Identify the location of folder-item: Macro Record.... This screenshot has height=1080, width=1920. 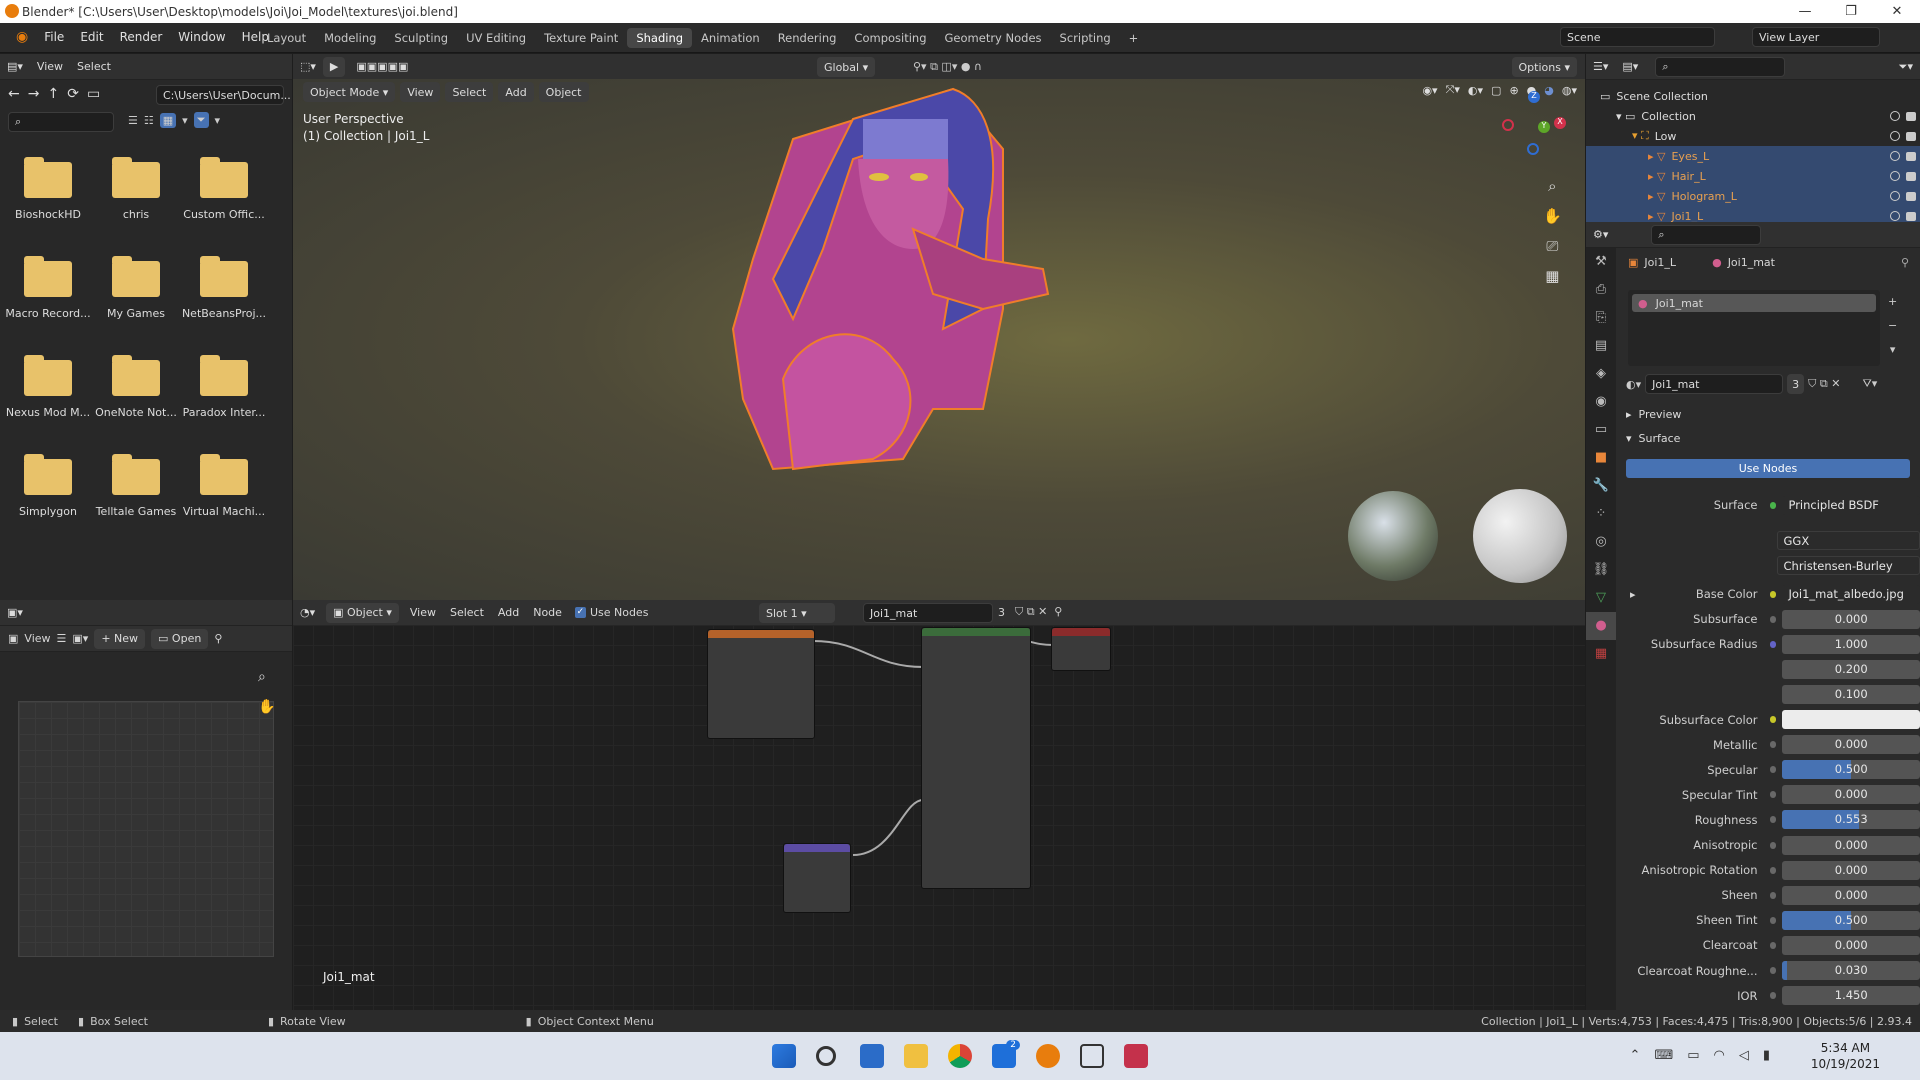
(48, 286).